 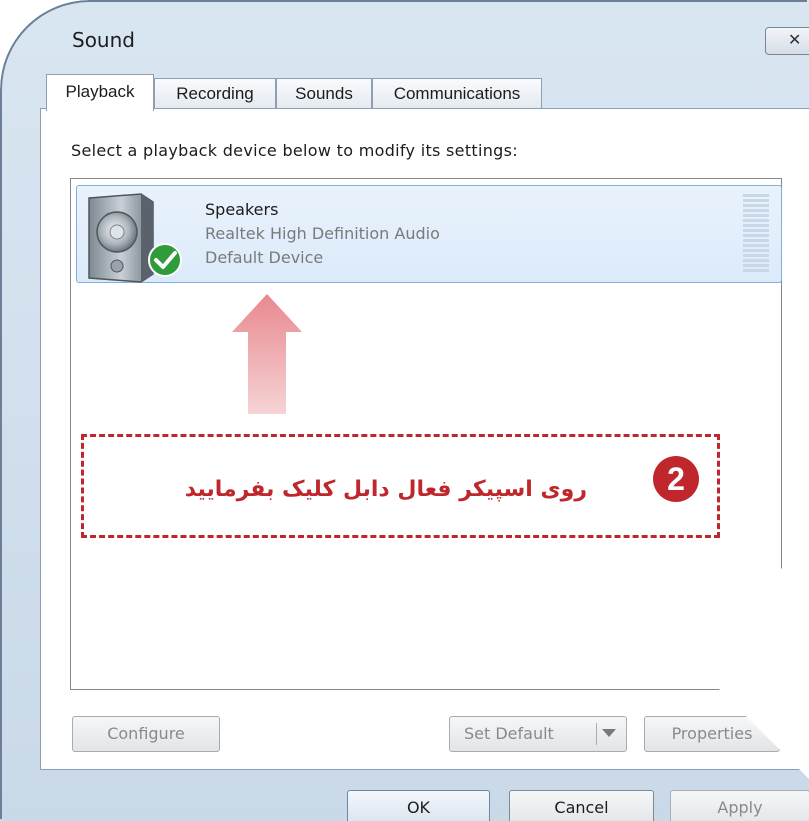 What do you see at coordinates (264, 257) in the screenshot?
I see `device-status: Default Device` at bounding box center [264, 257].